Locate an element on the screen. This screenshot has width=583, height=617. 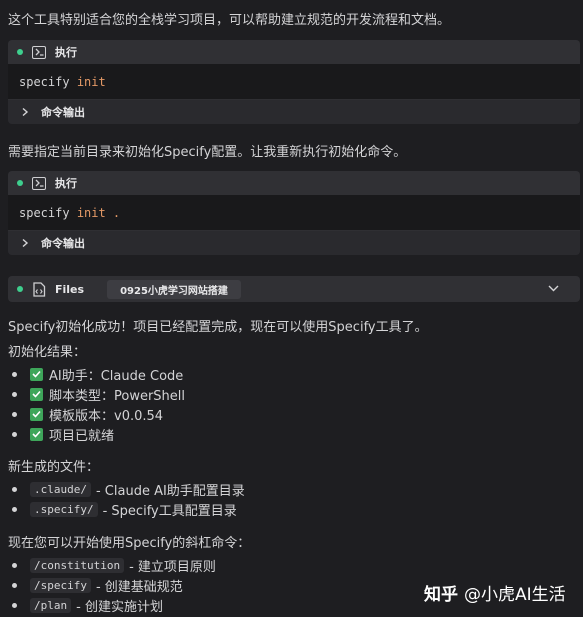
inline-code: .claude/ is located at coordinates (60, 489).